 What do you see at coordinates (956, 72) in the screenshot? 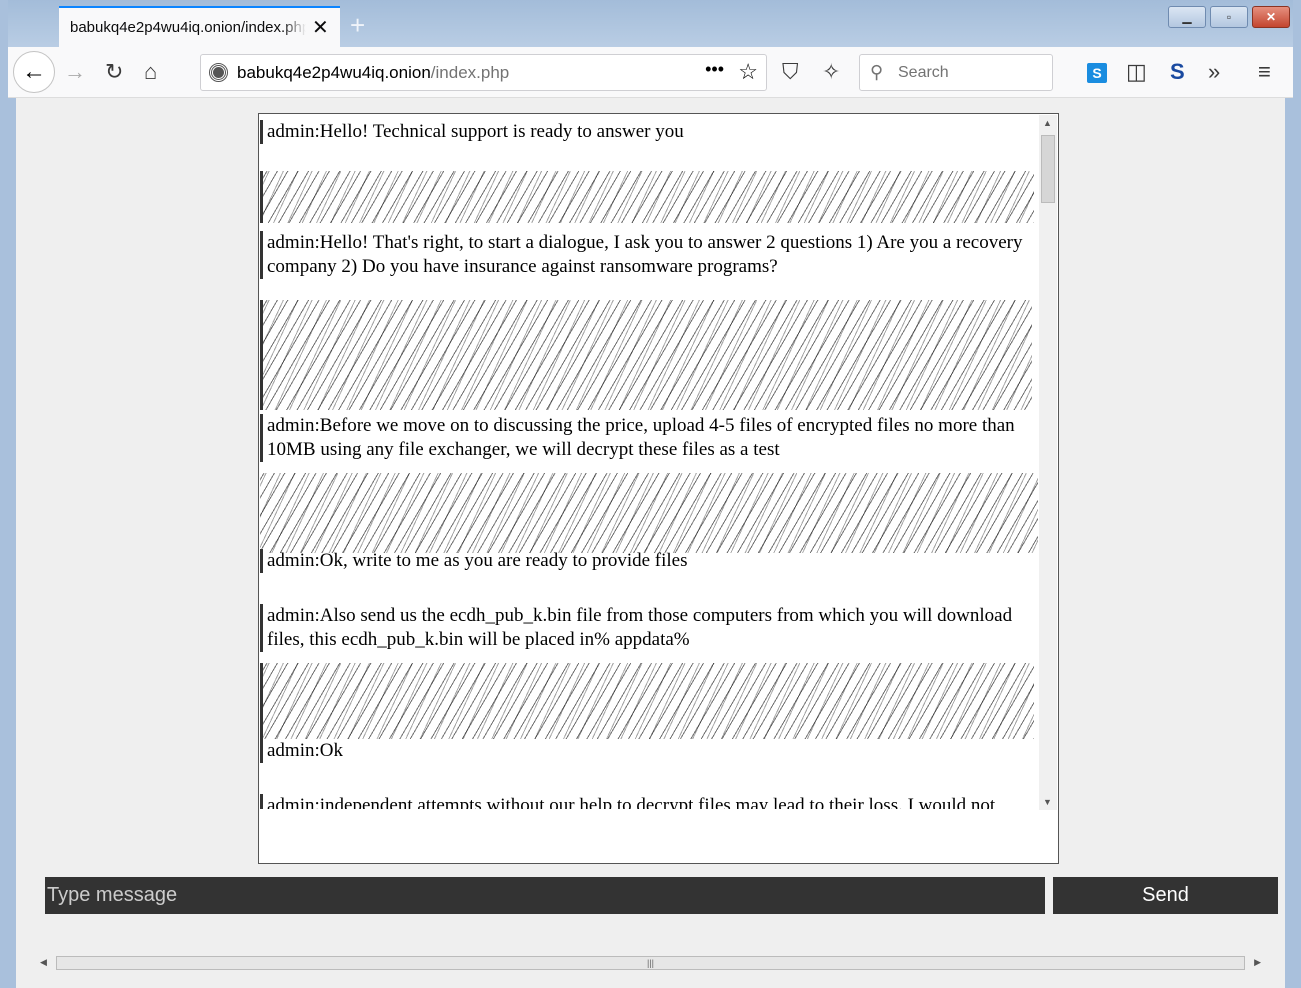
I see `search-input: ⚲ Search` at bounding box center [956, 72].